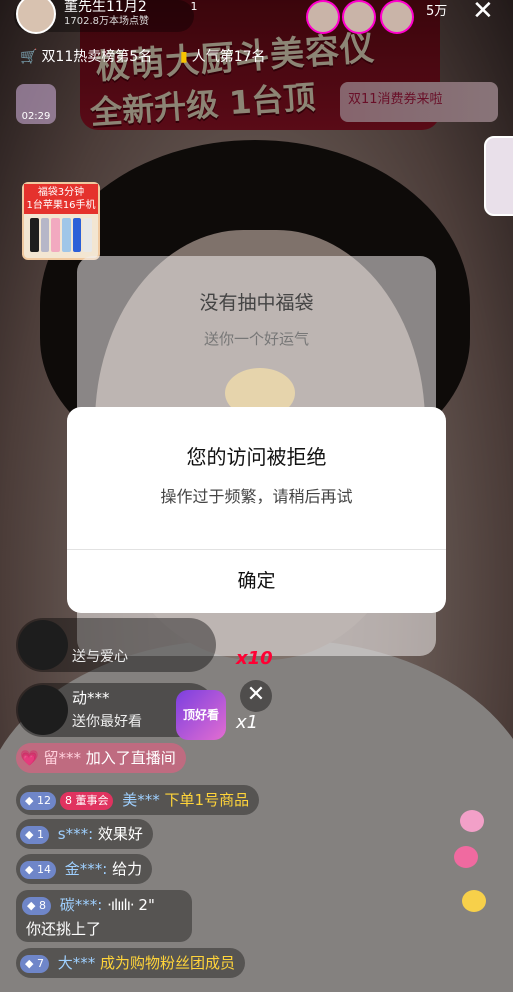 The height and width of the screenshot is (992, 513). What do you see at coordinates (34, 834) in the screenshot?
I see `level-badge: ◆ 1` at bounding box center [34, 834].